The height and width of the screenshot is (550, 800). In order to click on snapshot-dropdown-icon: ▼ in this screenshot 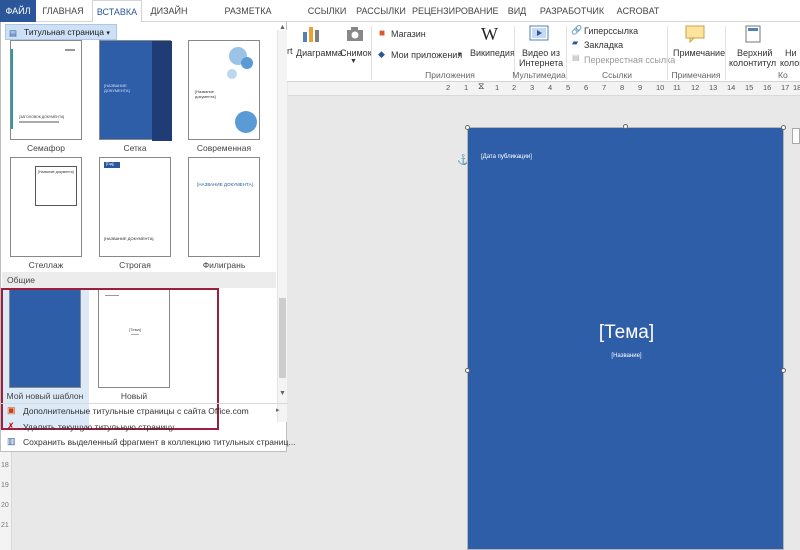, I will do `click(353, 61)`.